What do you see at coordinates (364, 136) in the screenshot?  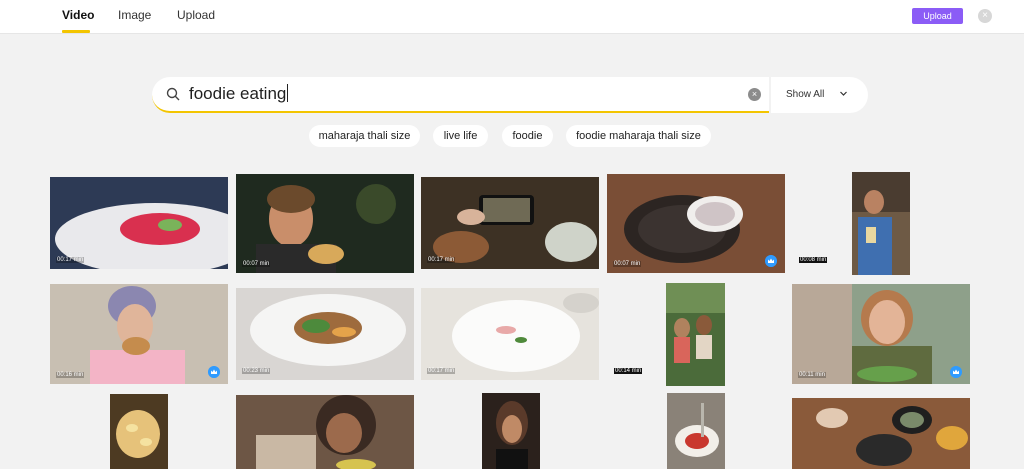 I see `suggestion-chip: maharaja thali size` at bounding box center [364, 136].